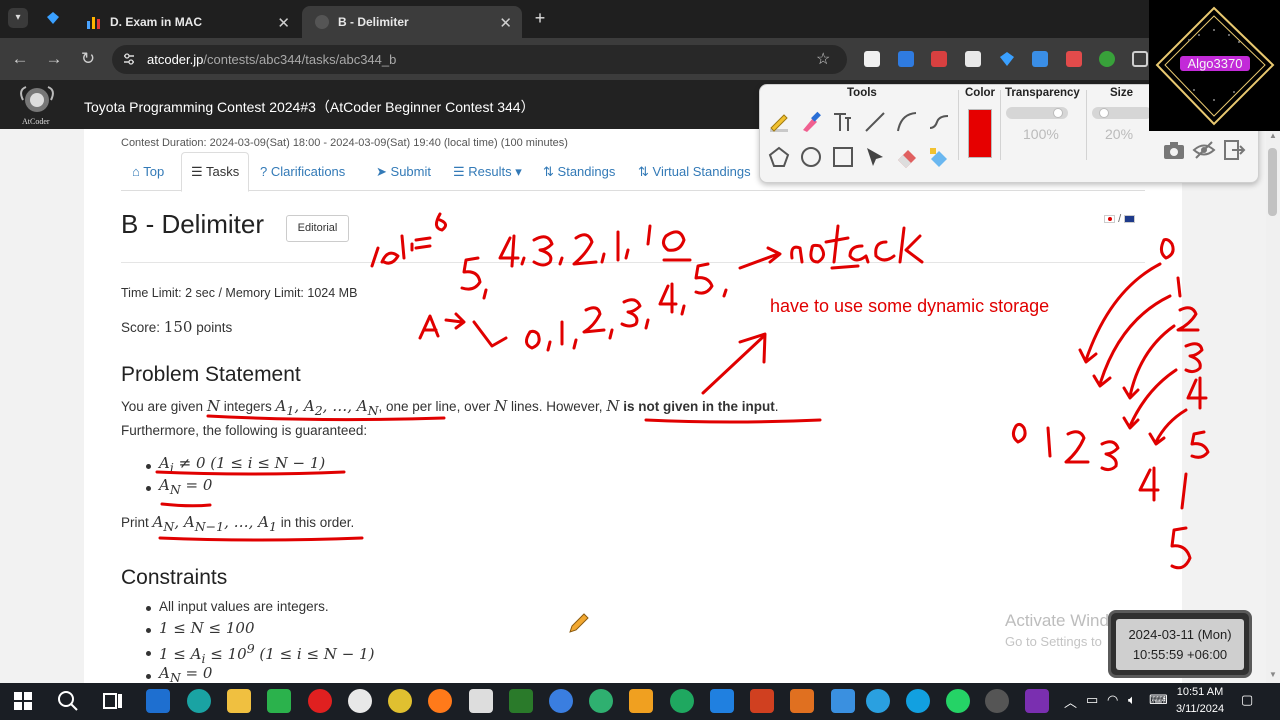  Describe the element at coordinates (540, 18) in the screenshot. I see `new-tab-button: +` at that location.